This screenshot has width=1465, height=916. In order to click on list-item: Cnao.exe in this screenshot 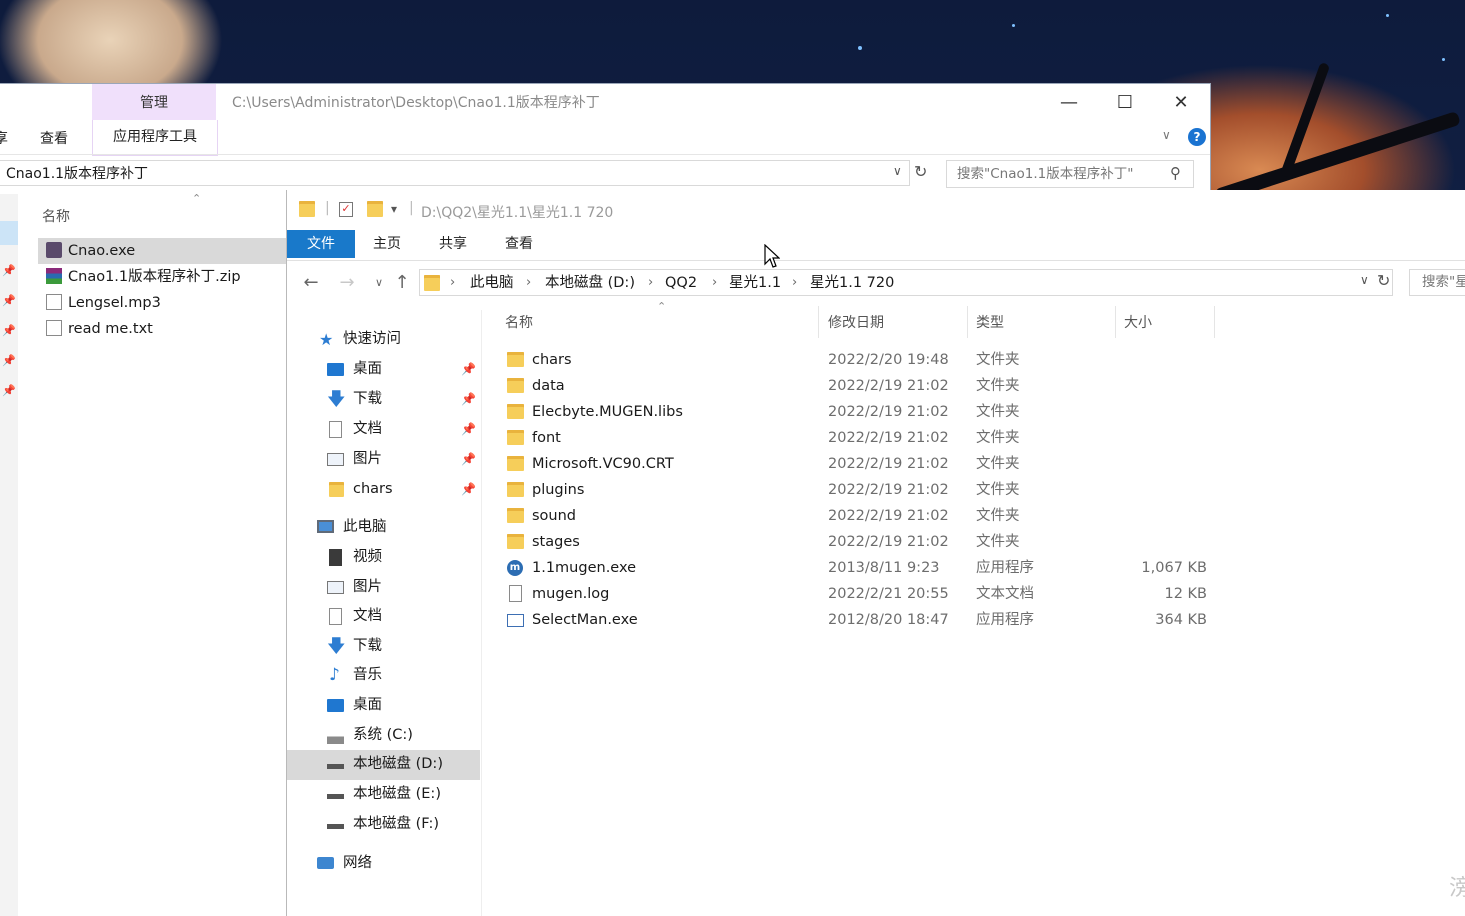, I will do `click(90, 251)`.